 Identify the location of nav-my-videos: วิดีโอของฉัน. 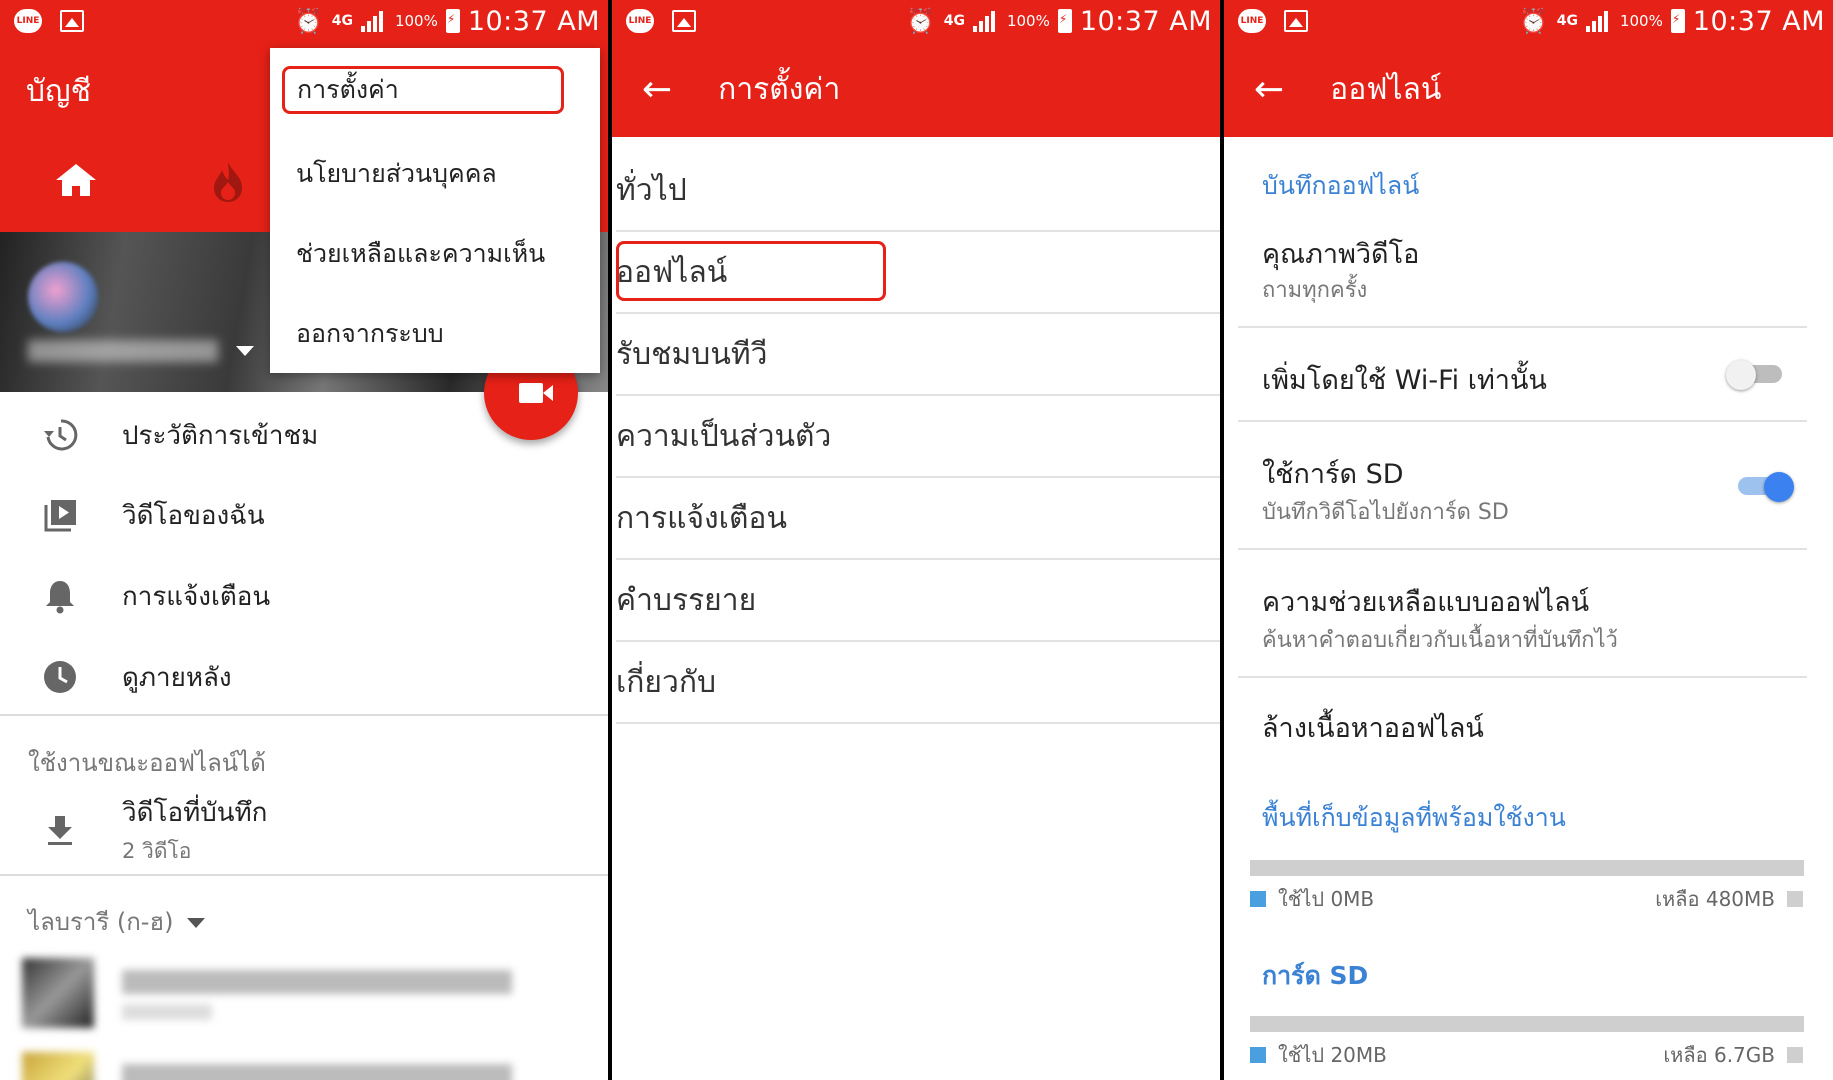
(304, 515).